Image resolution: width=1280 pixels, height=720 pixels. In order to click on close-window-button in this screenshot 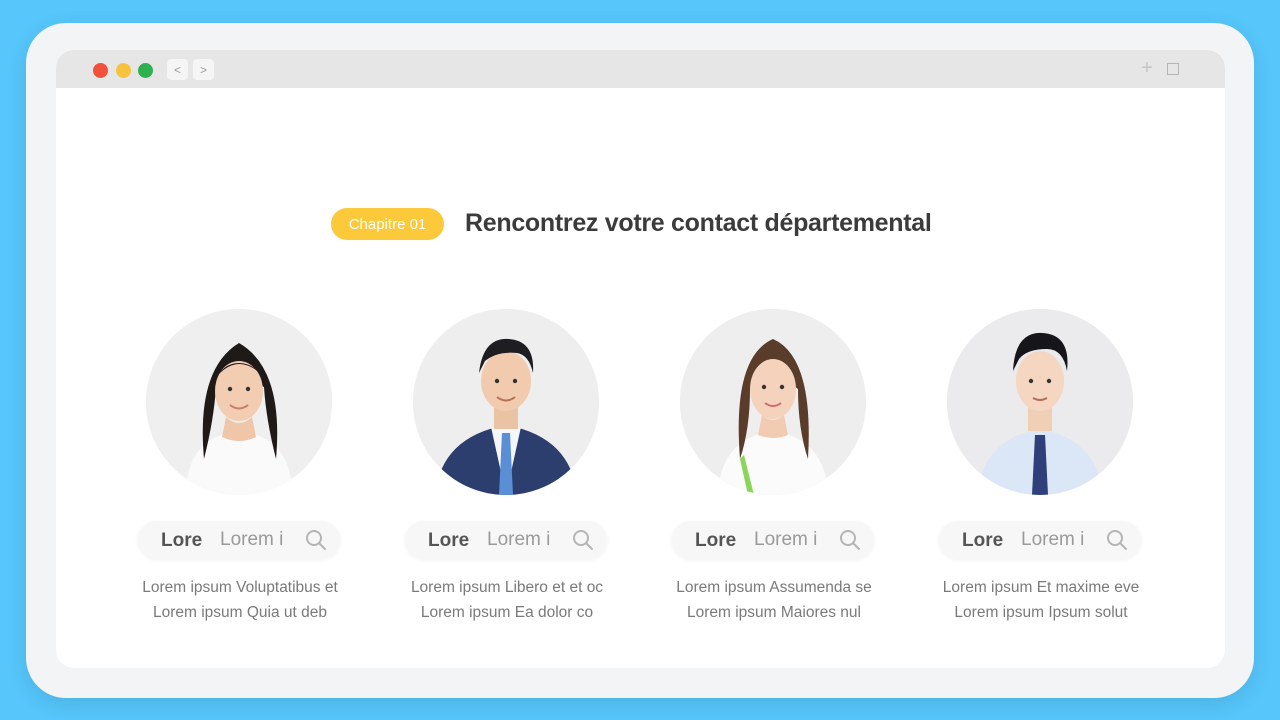, I will do `click(100, 70)`.